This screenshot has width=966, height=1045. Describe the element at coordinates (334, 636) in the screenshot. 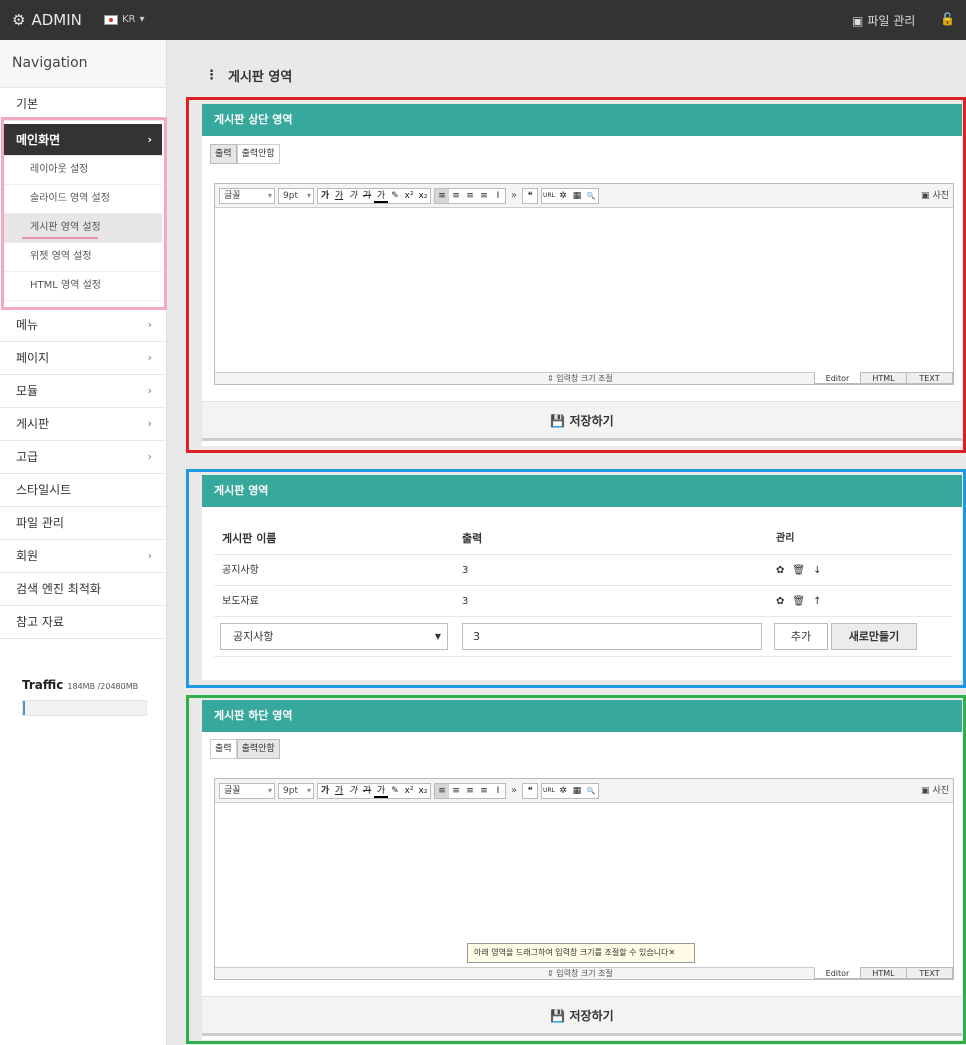

I see `board-select: 공지사항 ▼` at that location.